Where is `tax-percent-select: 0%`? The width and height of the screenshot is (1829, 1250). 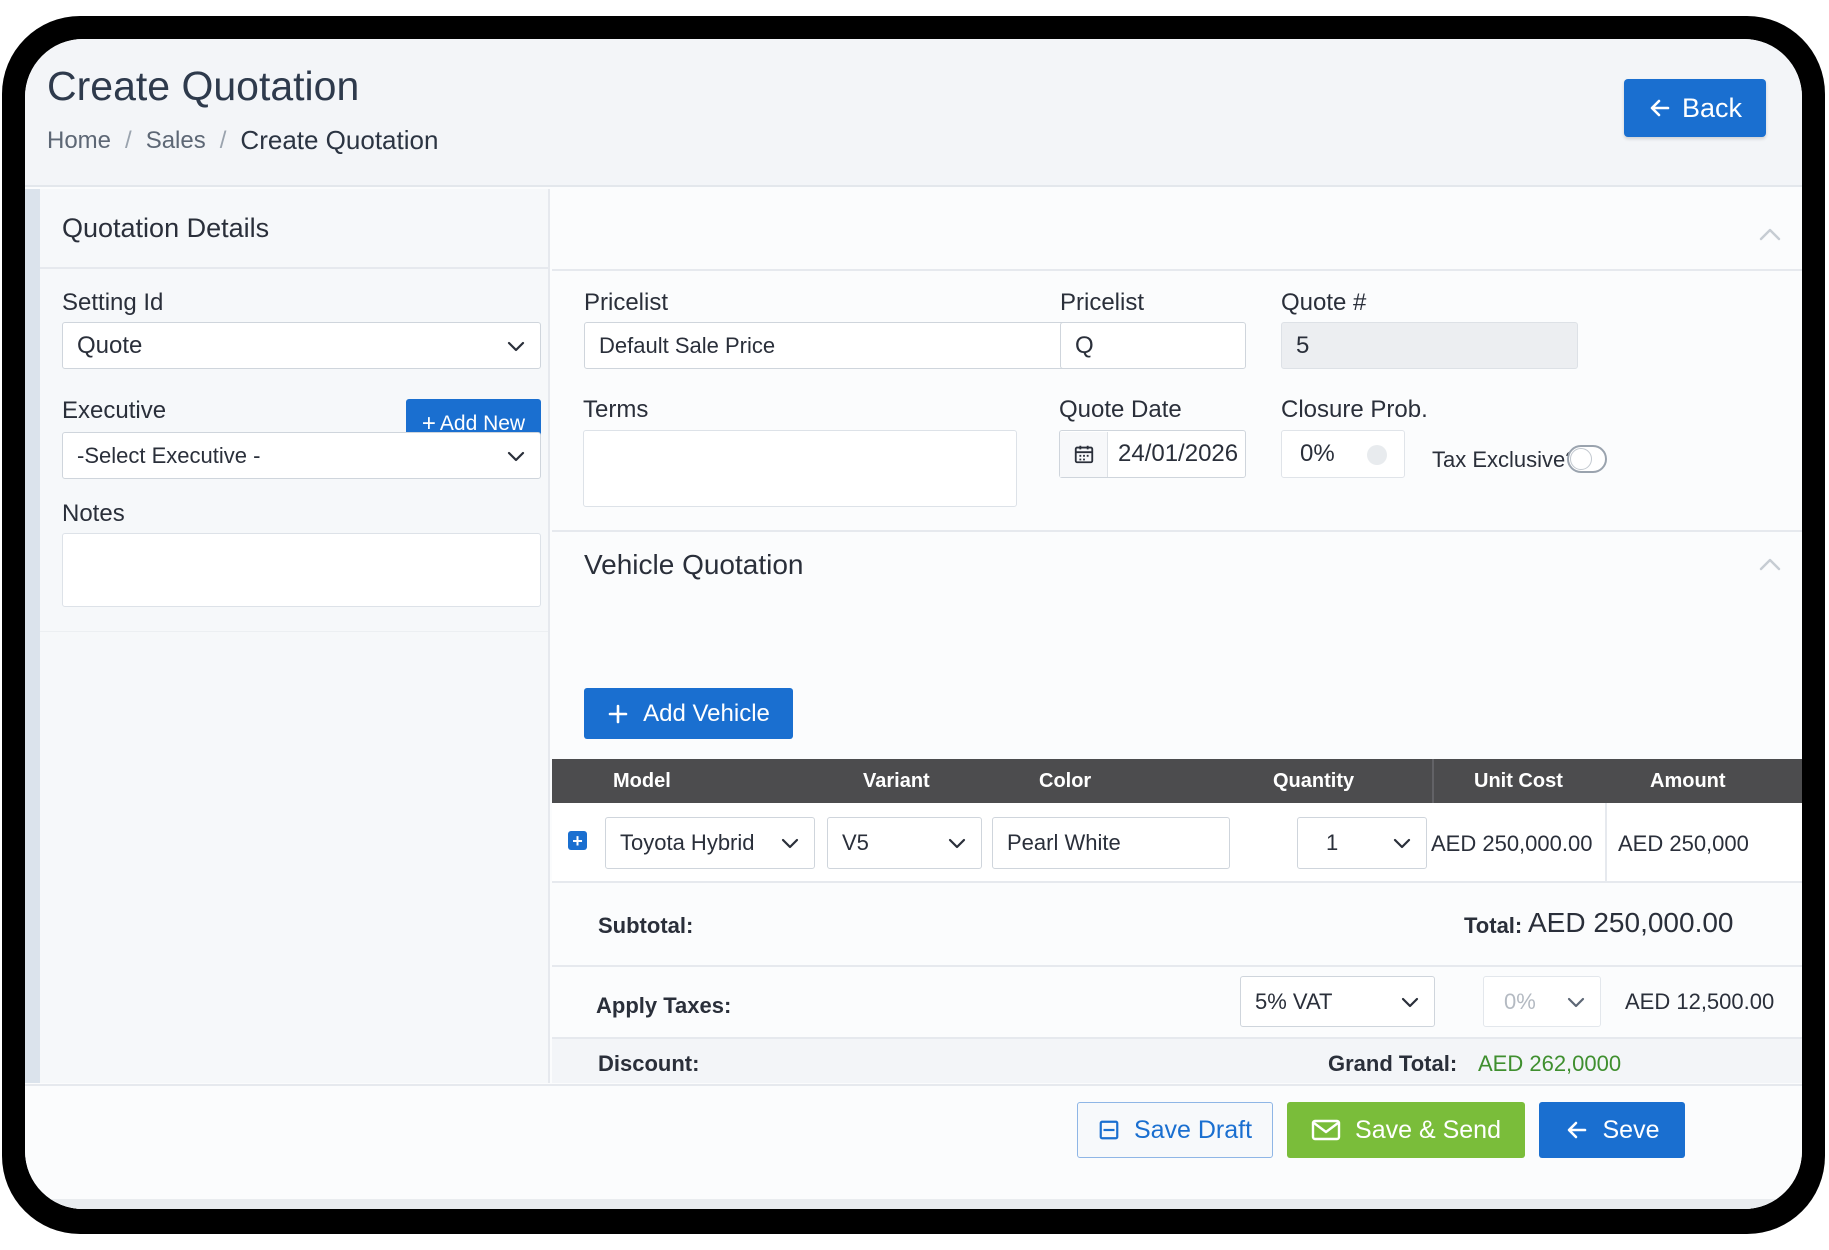 tax-percent-select: 0% is located at coordinates (1542, 1001).